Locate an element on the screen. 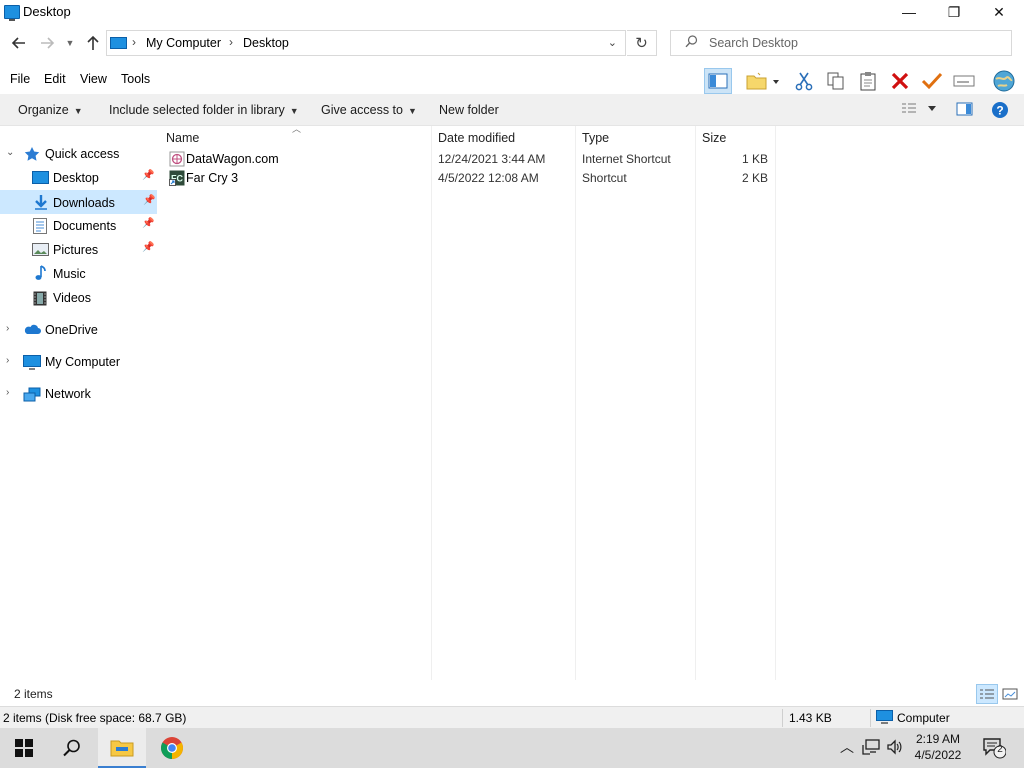 The image size is (1024, 768). downloads-icon is located at coordinates (41, 202).